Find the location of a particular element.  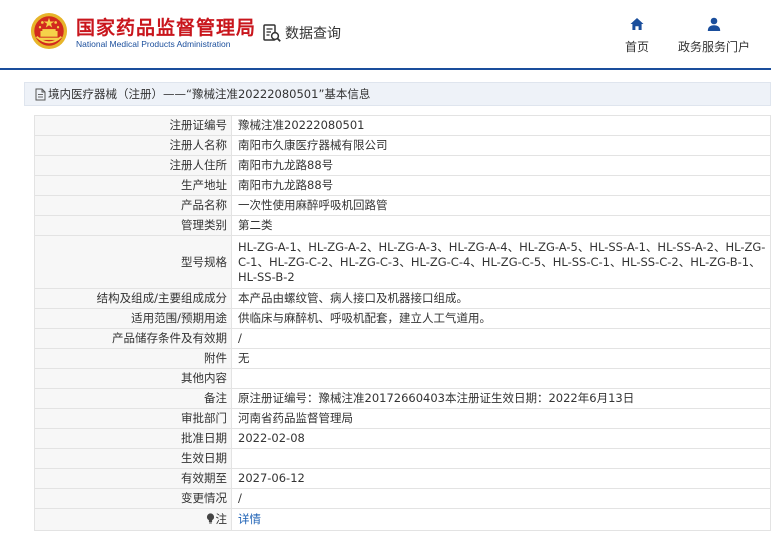

table-row: 管理类别 第二类 is located at coordinates (402, 225).